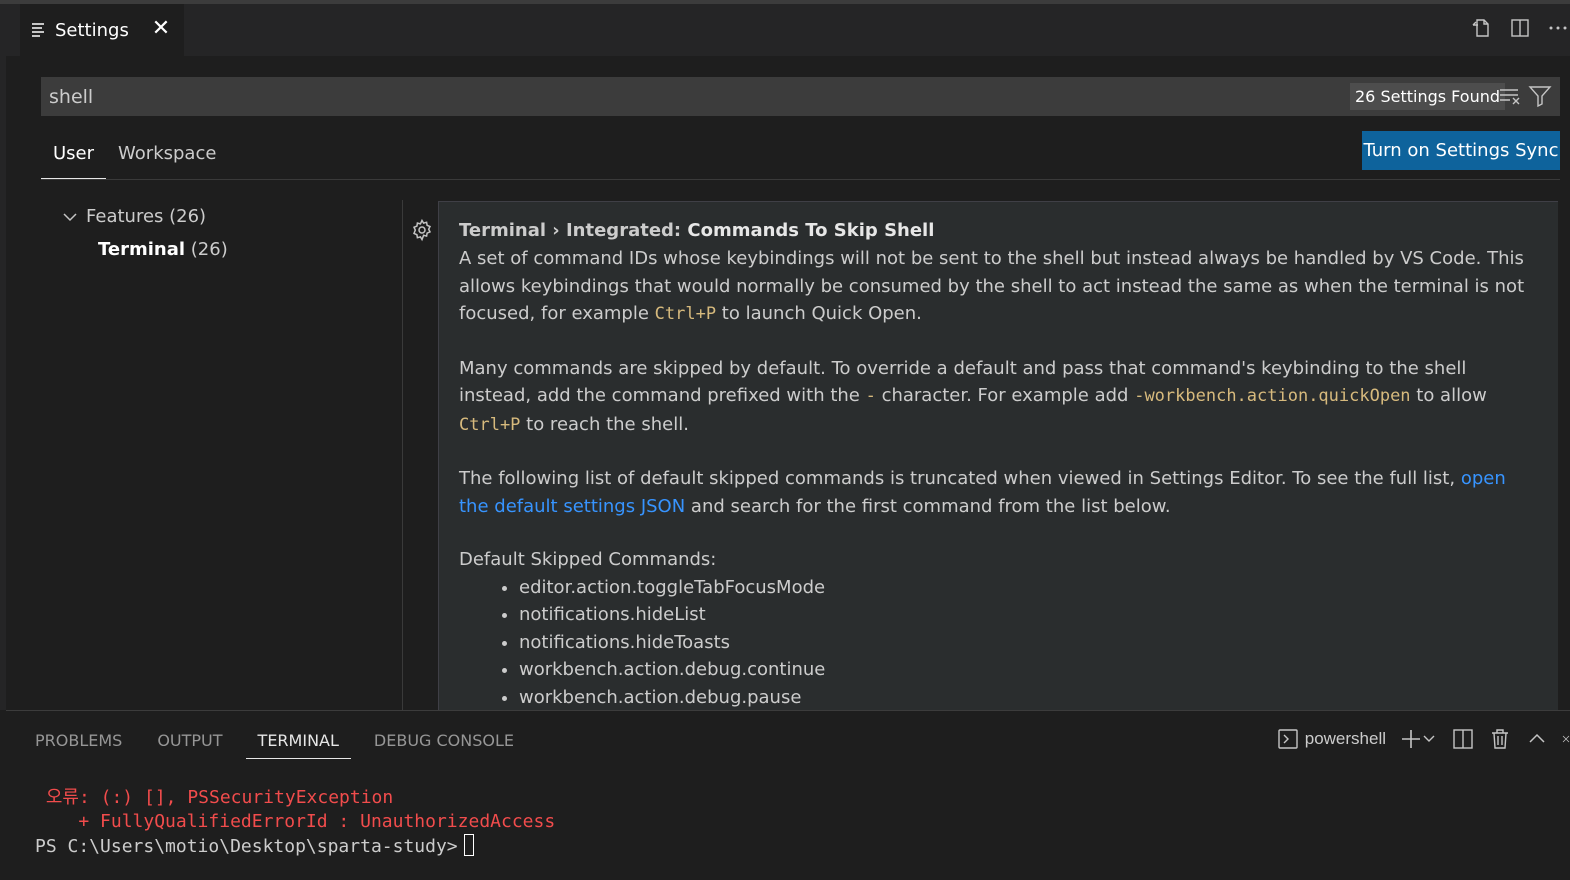 This screenshot has width=1570, height=880. What do you see at coordinates (1028, 643) in the screenshot?
I see `list-item: notifications.hideToasts` at bounding box center [1028, 643].